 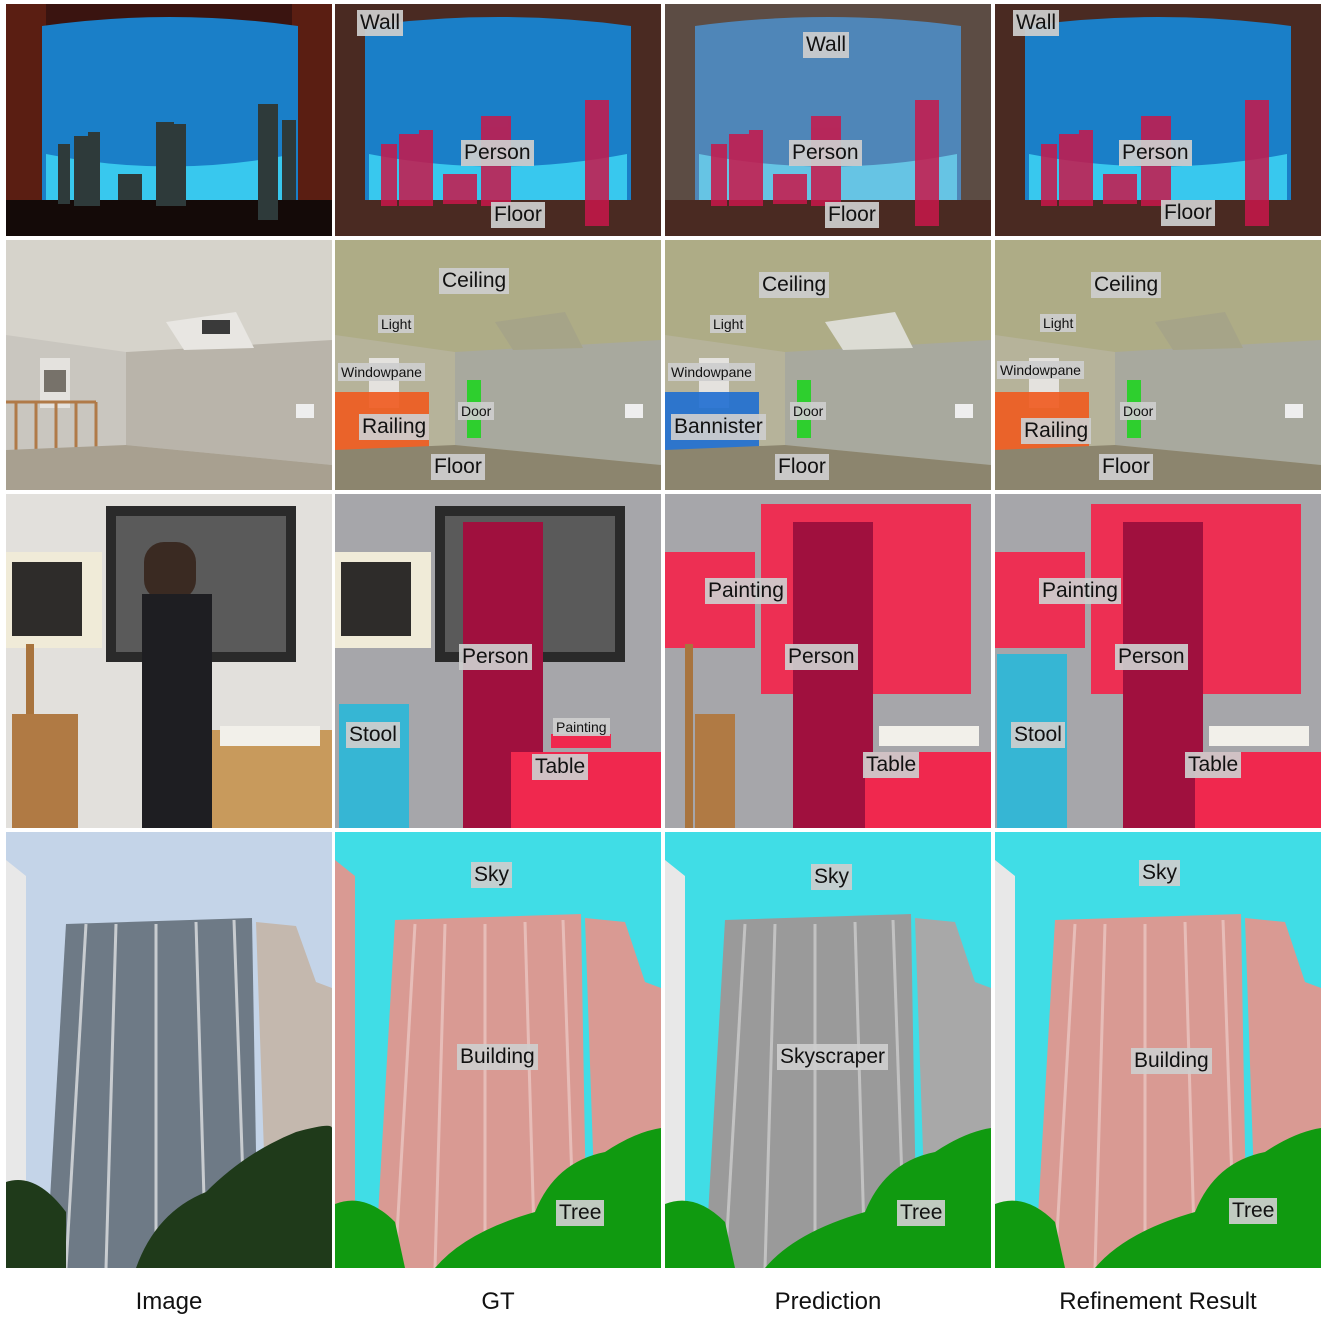 I want to click on aquarium-photo, so click(x=169, y=120).